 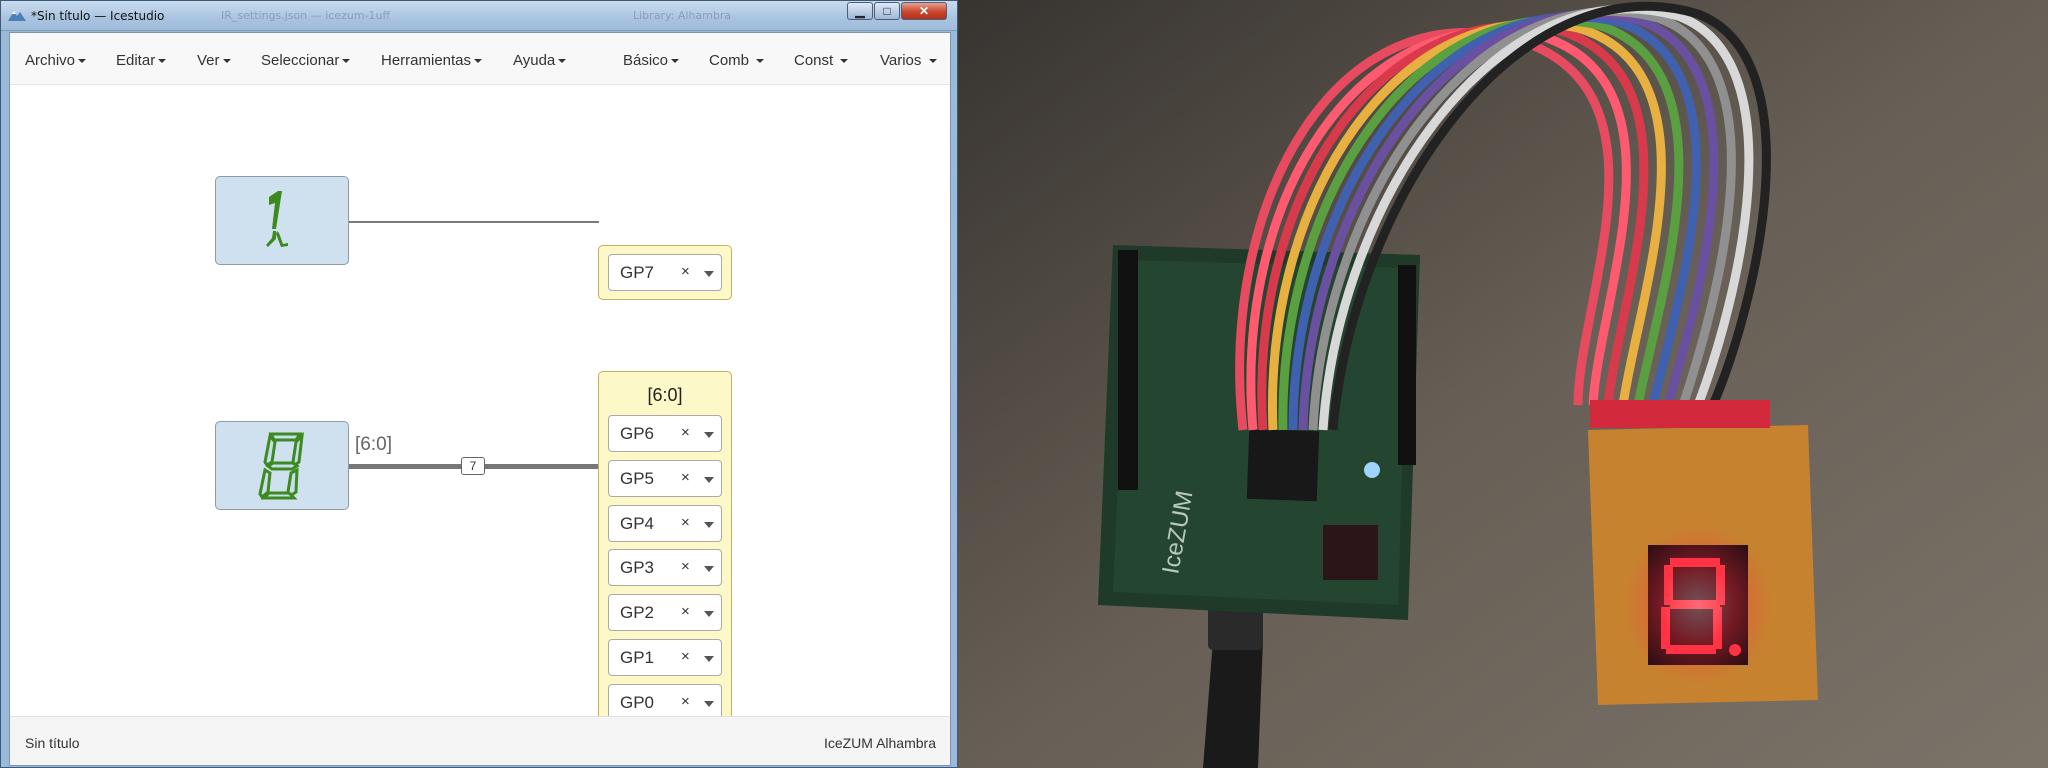 I want to click on pin-select-gp3: GP3 ×, so click(x=665, y=567).